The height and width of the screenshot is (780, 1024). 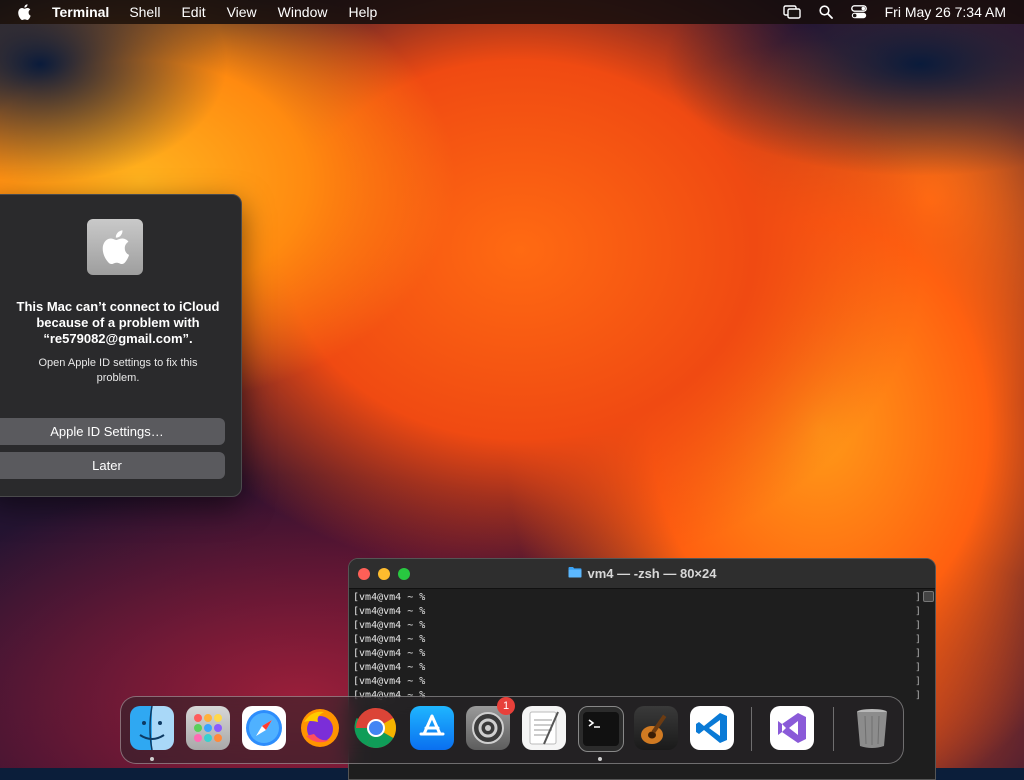 I want to click on menu-app-name: Terminal, so click(x=80, y=12).